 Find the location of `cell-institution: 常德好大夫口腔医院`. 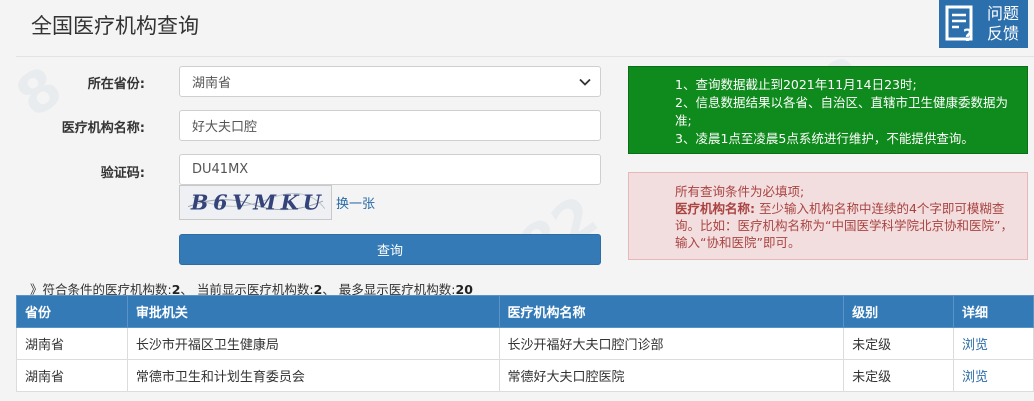

cell-institution: 常德好大夫口腔医院 is located at coordinates (671, 375).